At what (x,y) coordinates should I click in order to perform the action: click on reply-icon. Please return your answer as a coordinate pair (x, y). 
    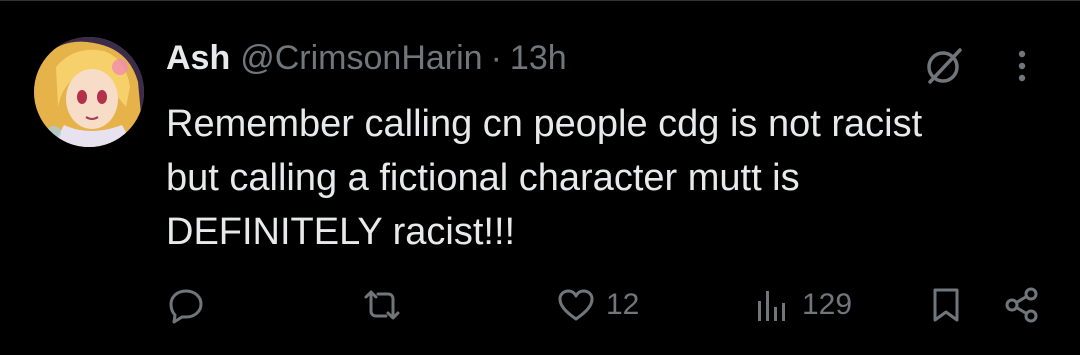
    Looking at the image, I should click on (186, 305).